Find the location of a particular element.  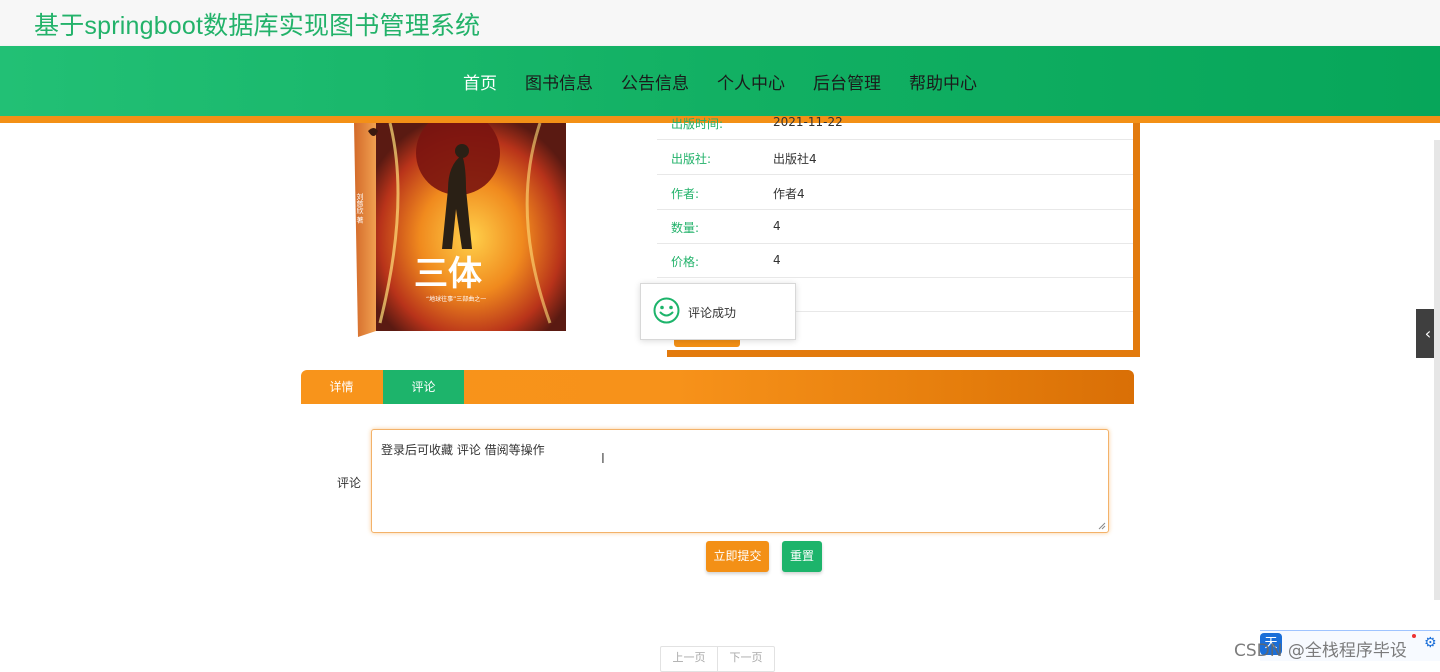

text-cursor-icon: I is located at coordinates (603, 459).